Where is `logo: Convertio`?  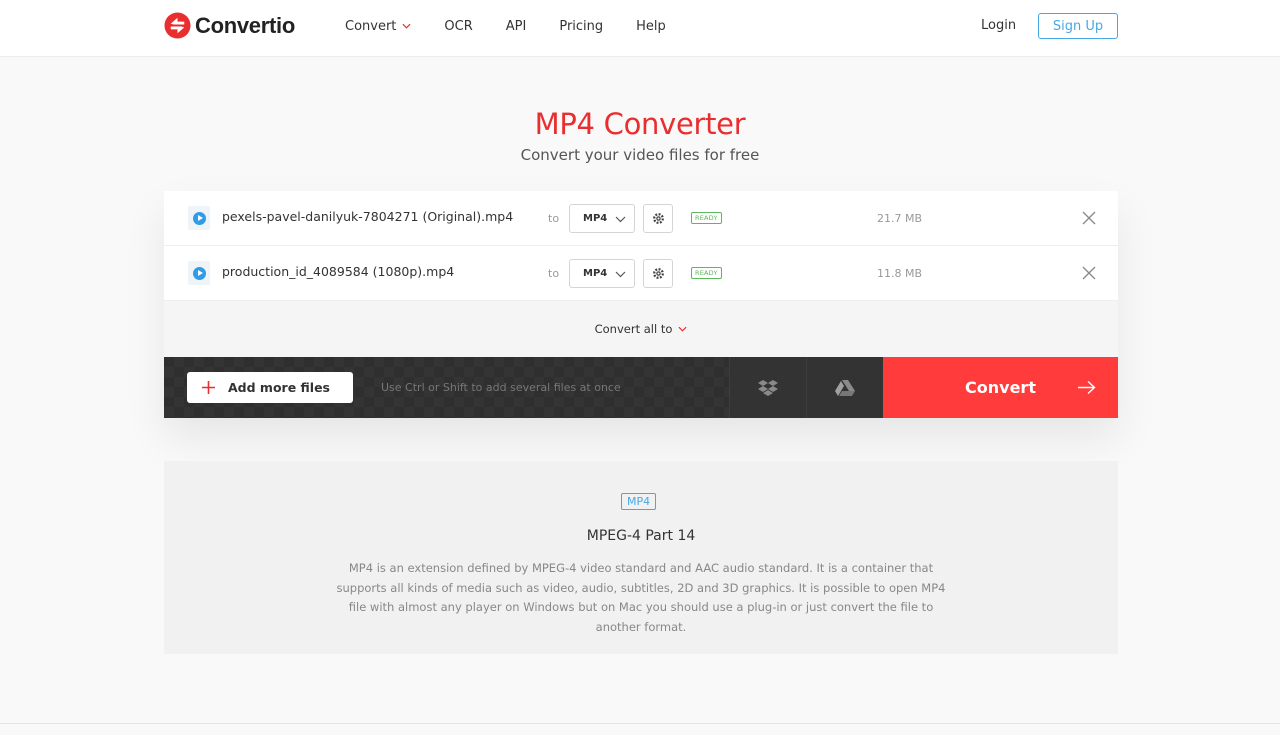 logo: Convertio is located at coordinates (229, 25).